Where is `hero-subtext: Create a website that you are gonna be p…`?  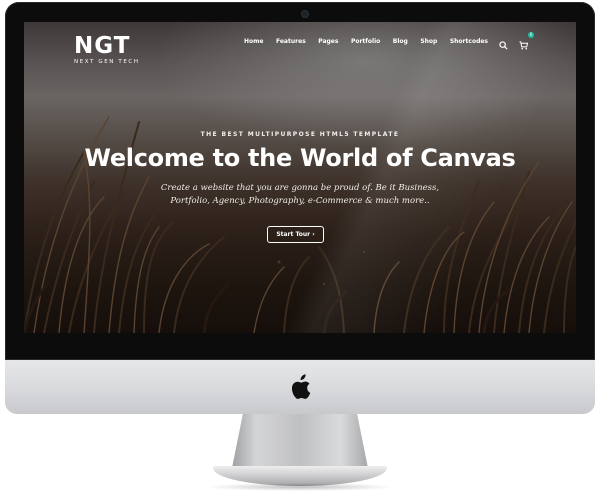
hero-subtext: Create a website that you are gonna be p… is located at coordinates (300, 194).